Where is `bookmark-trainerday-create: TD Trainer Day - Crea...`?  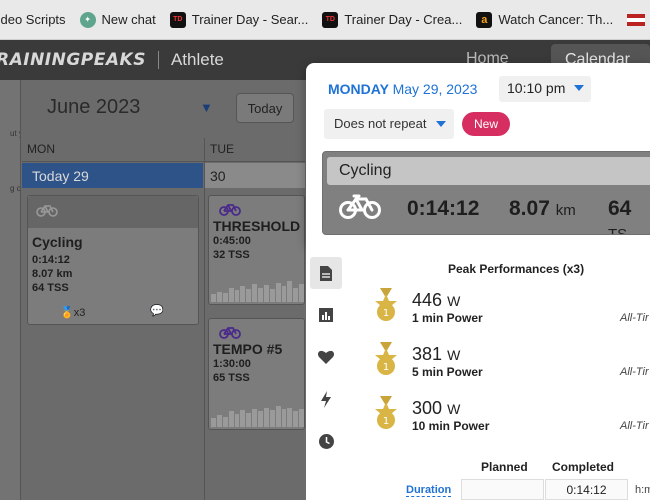 bookmark-trainerday-create: TD Trainer Day - Crea... is located at coordinates (392, 19).